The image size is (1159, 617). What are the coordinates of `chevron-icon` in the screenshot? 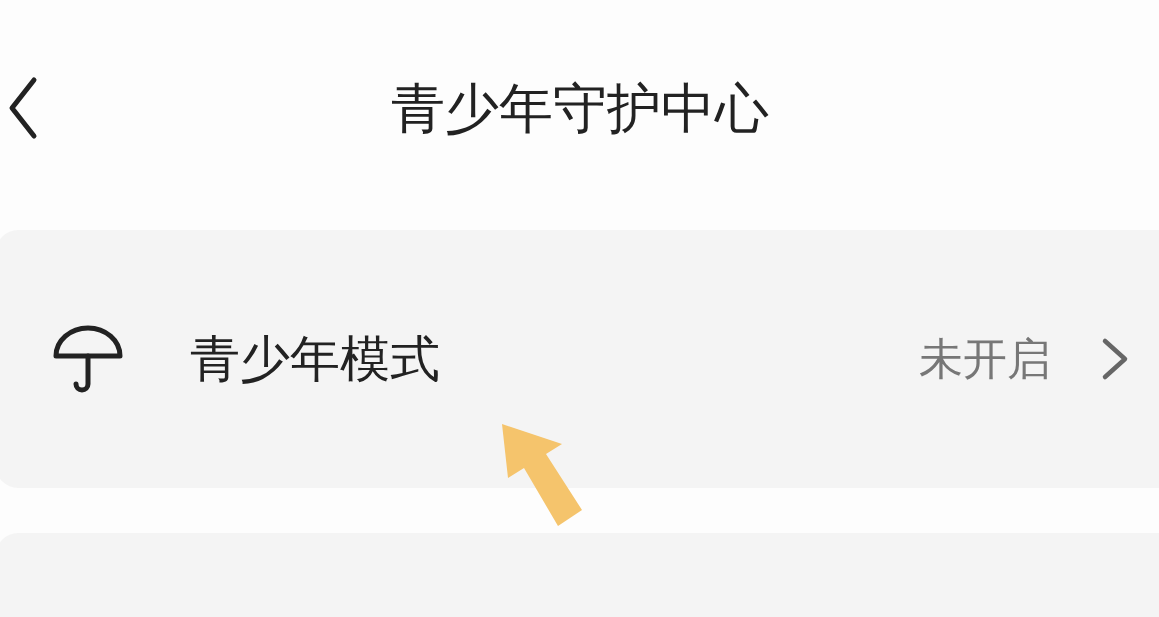 It's located at (1115, 359).